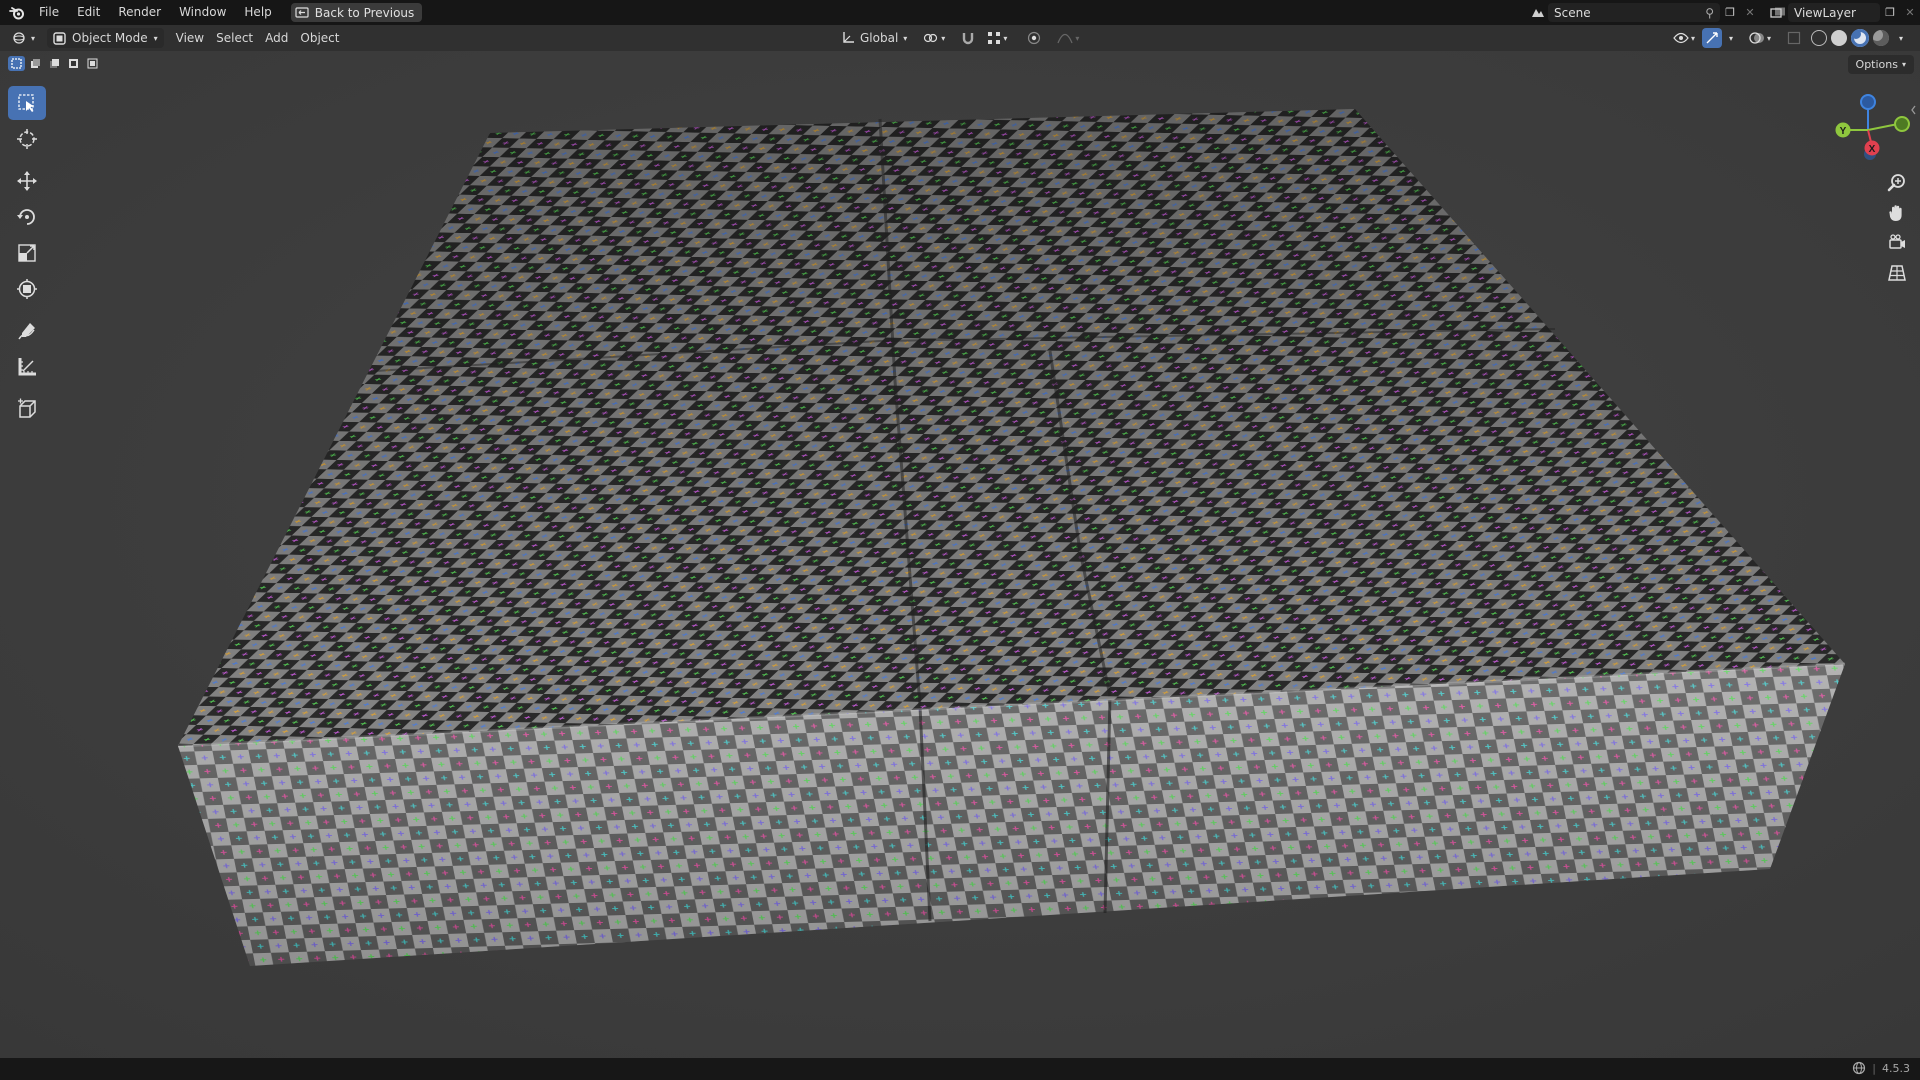 Image resolution: width=1920 pixels, height=1080 pixels. I want to click on transform-orientation-select: Global ▾, so click(874, 38).